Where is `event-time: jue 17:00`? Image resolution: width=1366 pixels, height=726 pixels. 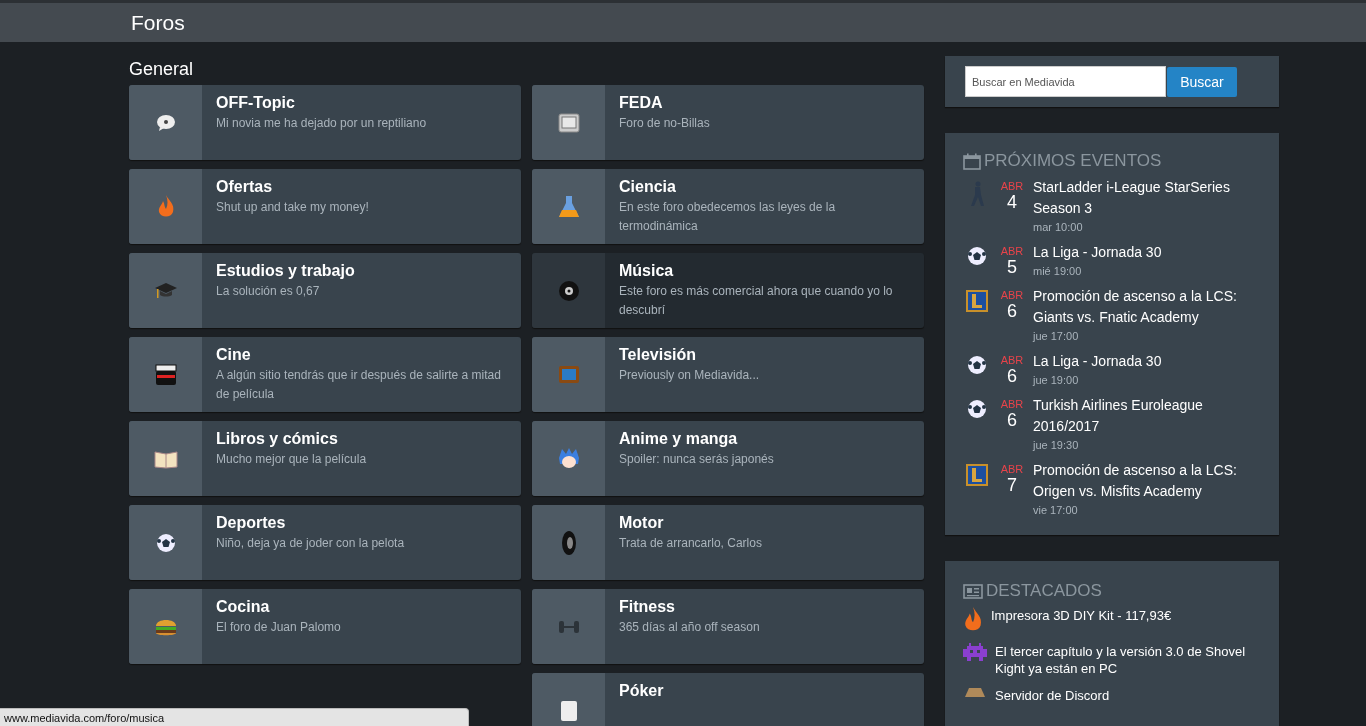
event-time: jue 17:00 is located at coordinates (1056, 336).